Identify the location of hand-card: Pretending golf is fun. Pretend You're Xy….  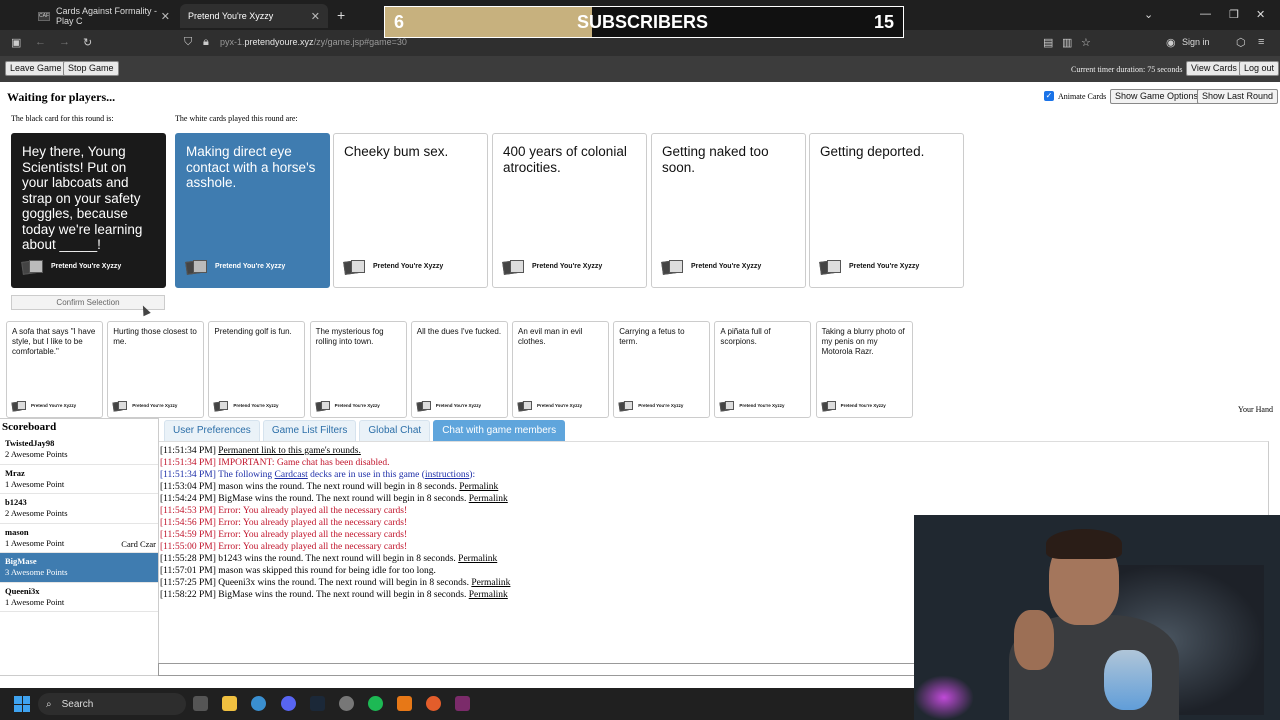
(257, 369).